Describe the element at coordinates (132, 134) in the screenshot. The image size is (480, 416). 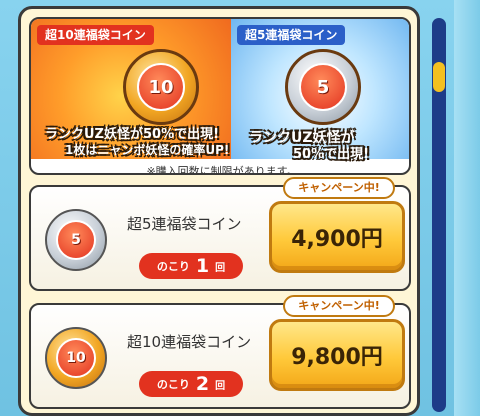
I see `banner-left-promo-line1: ランクUZ妖怪が50%で出現!` at that location.